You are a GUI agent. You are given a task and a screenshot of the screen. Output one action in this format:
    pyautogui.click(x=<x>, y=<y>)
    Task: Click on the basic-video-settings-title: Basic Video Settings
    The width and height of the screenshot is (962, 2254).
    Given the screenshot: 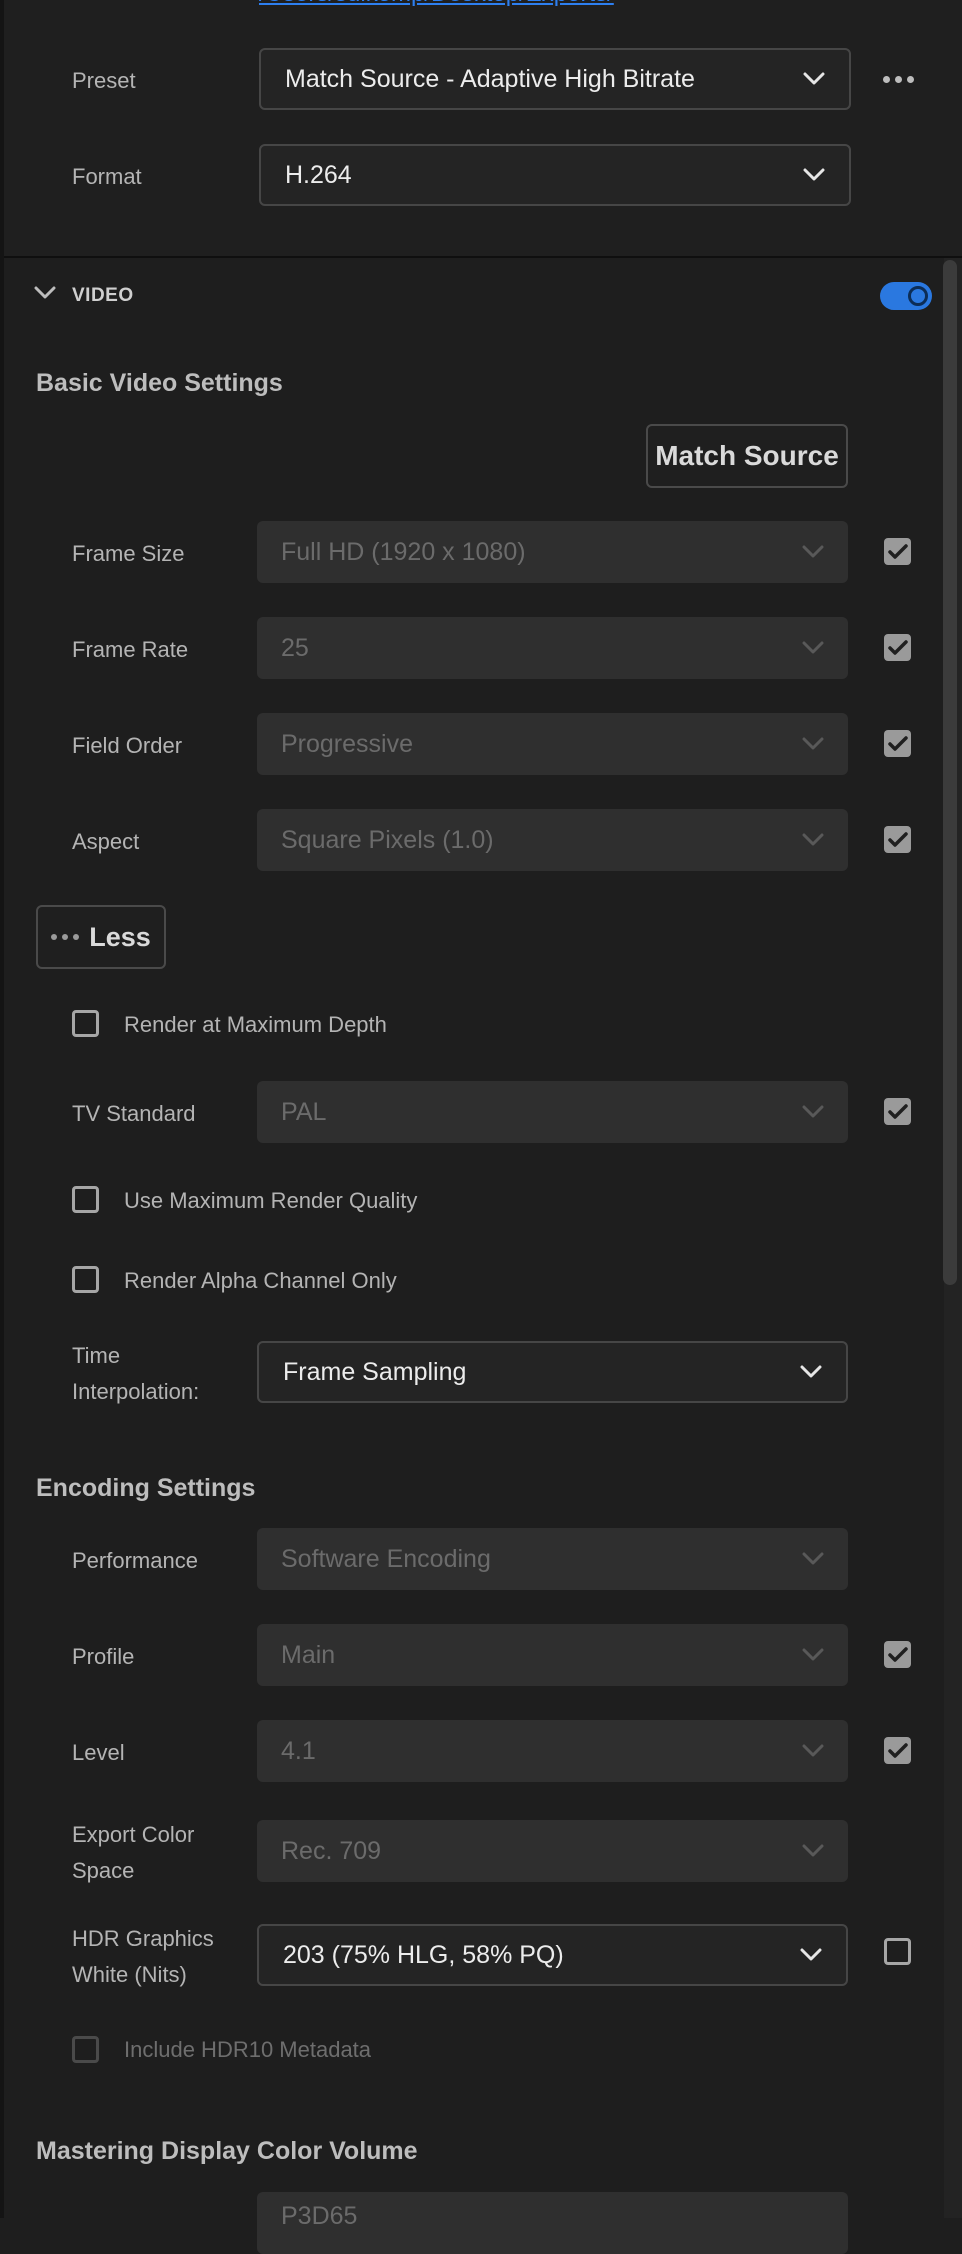 What is the action you would take?
    pyautogui.click(x=159, y=383)
    